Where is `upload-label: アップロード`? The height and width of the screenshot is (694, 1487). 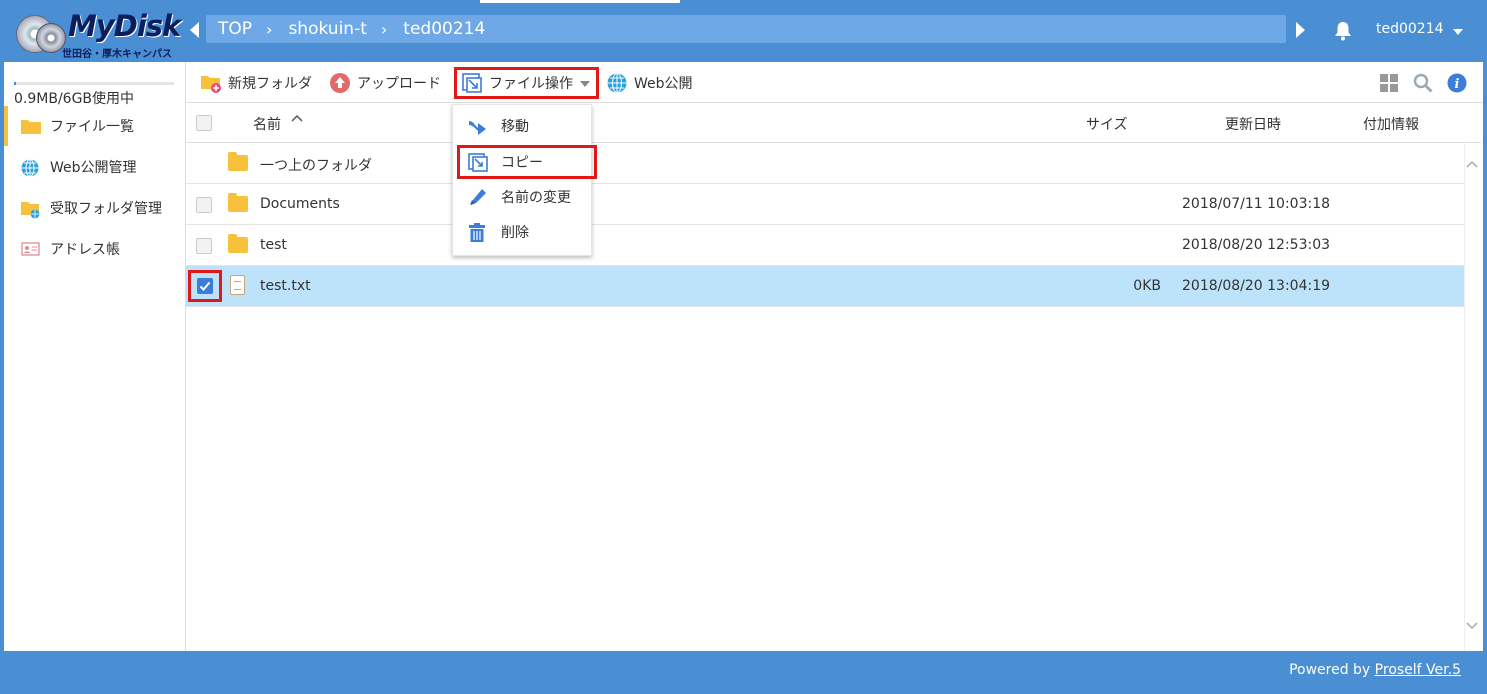 upload-label: アップロード is located at coordinates (399, 84).